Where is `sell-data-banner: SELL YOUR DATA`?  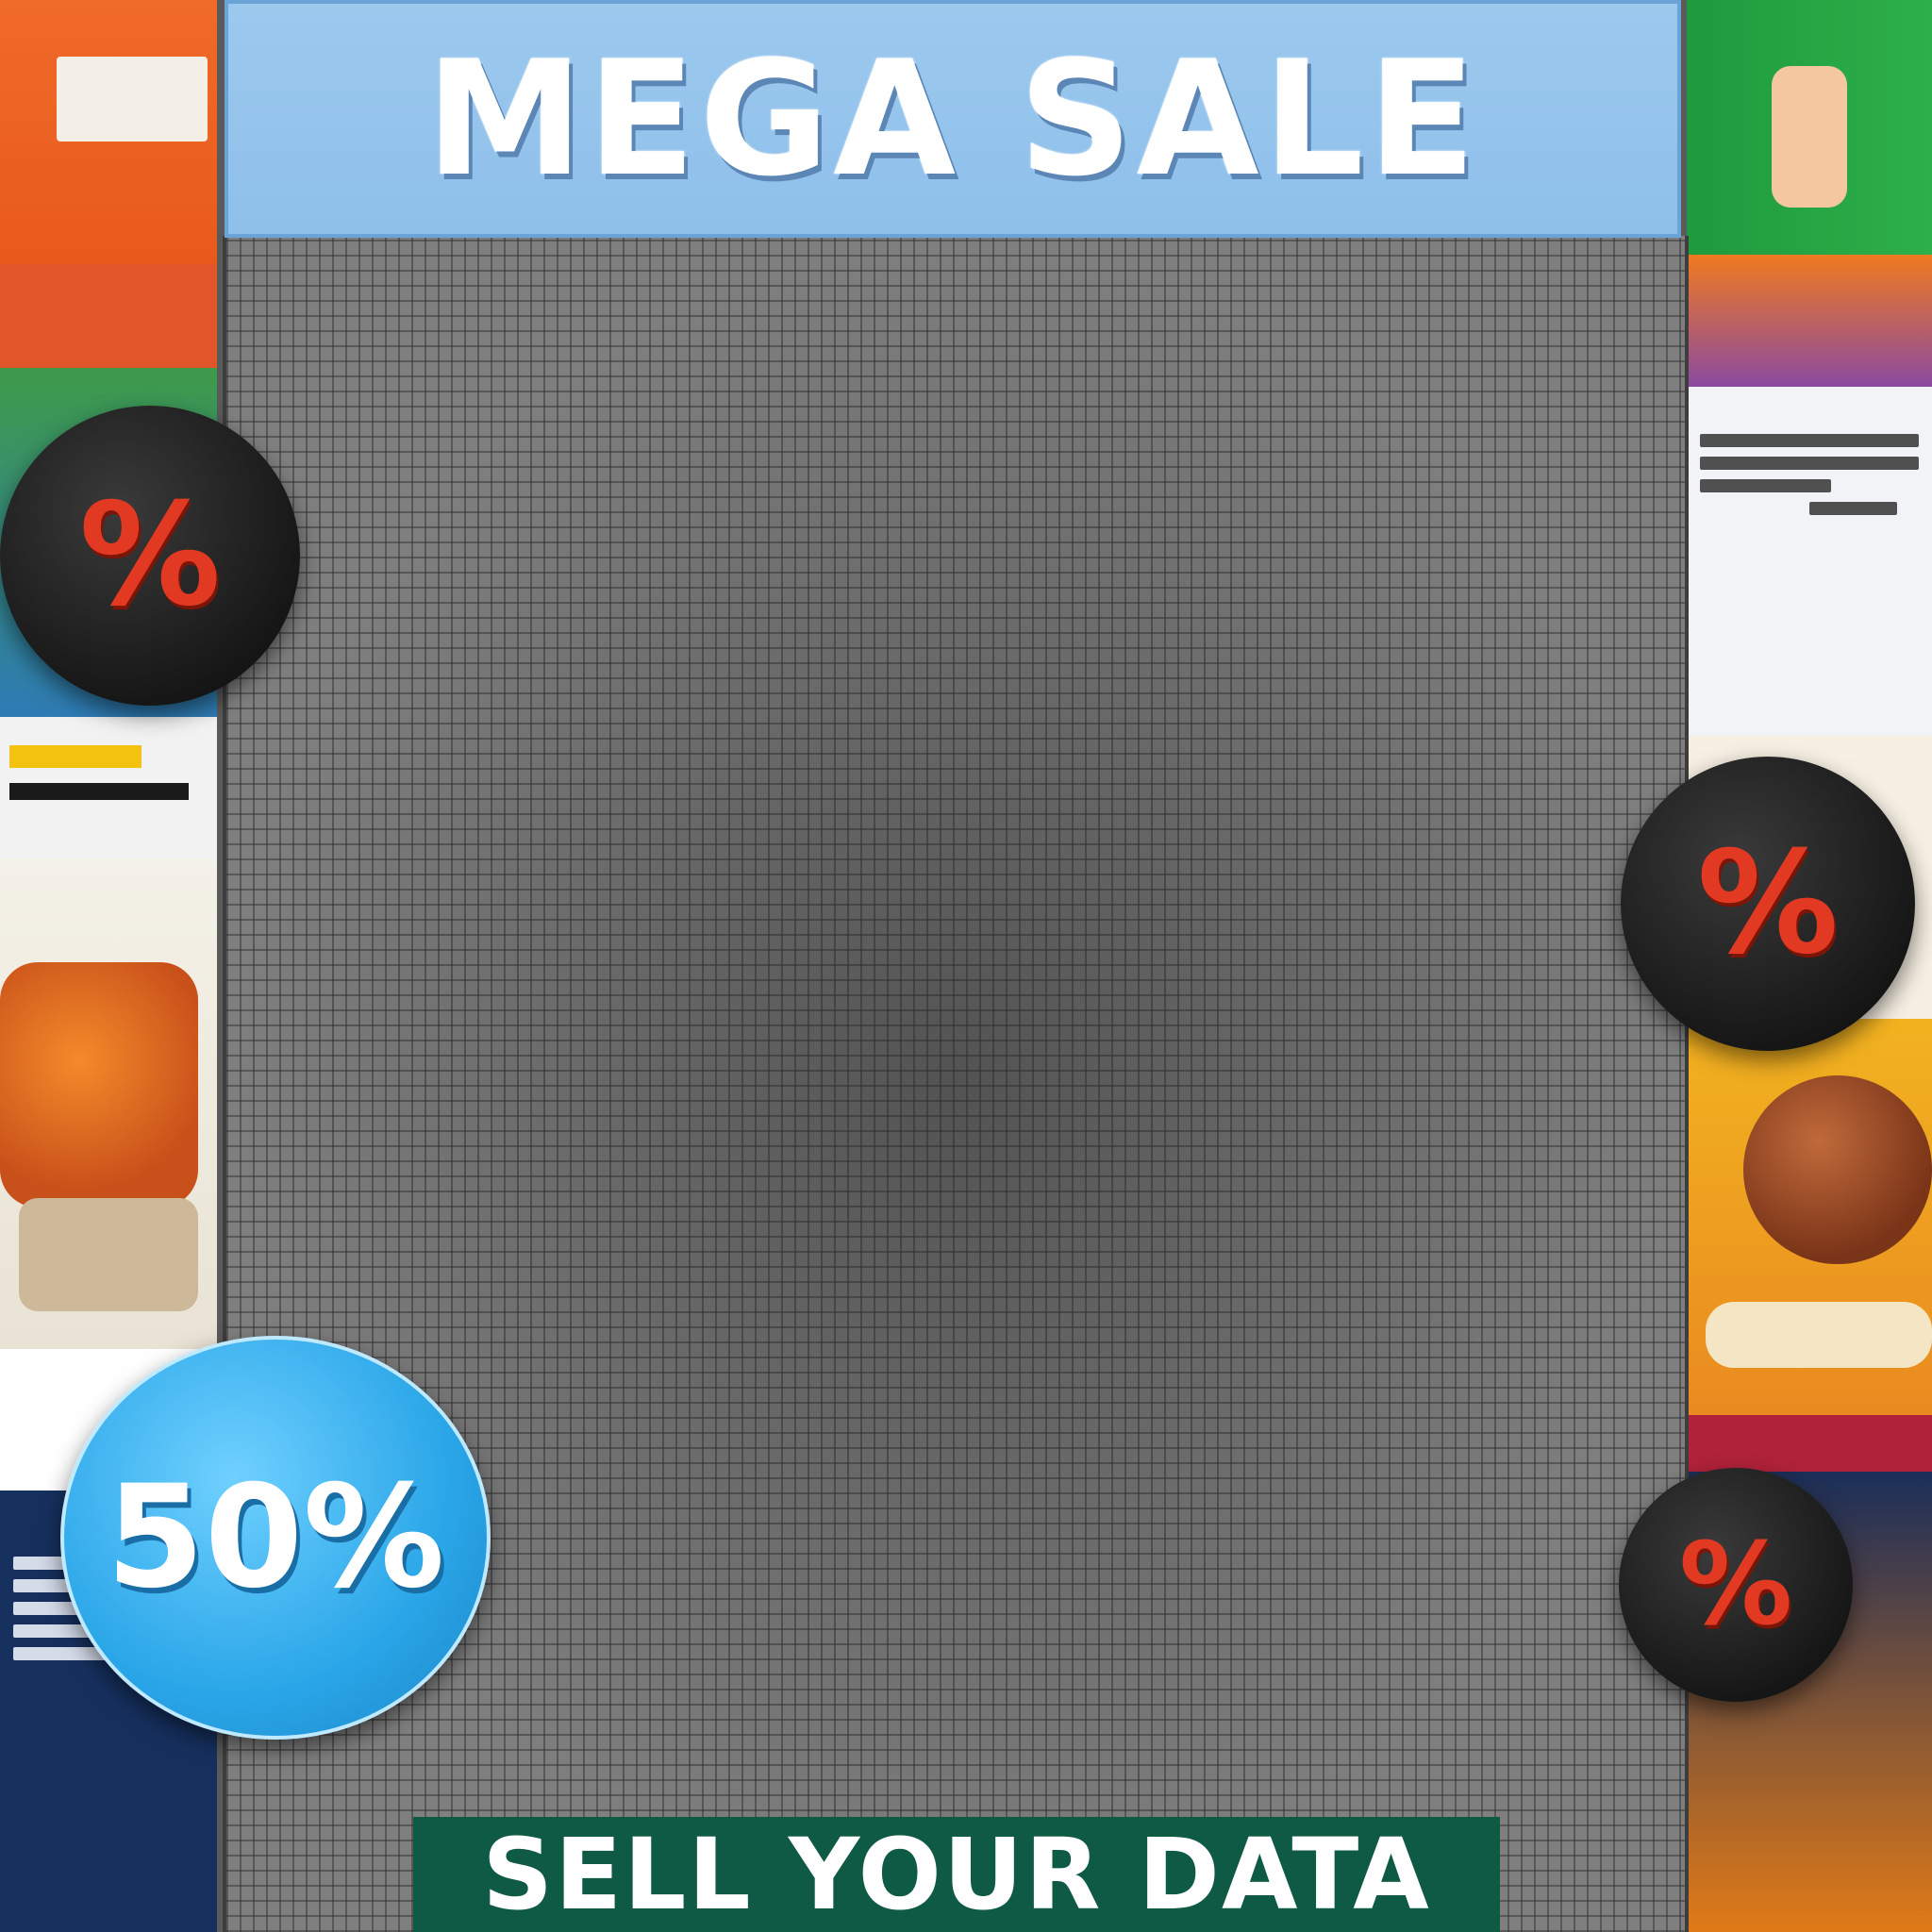
sell-data-banner: SELL YOUR DATA is located at coordinates (957, 1875).